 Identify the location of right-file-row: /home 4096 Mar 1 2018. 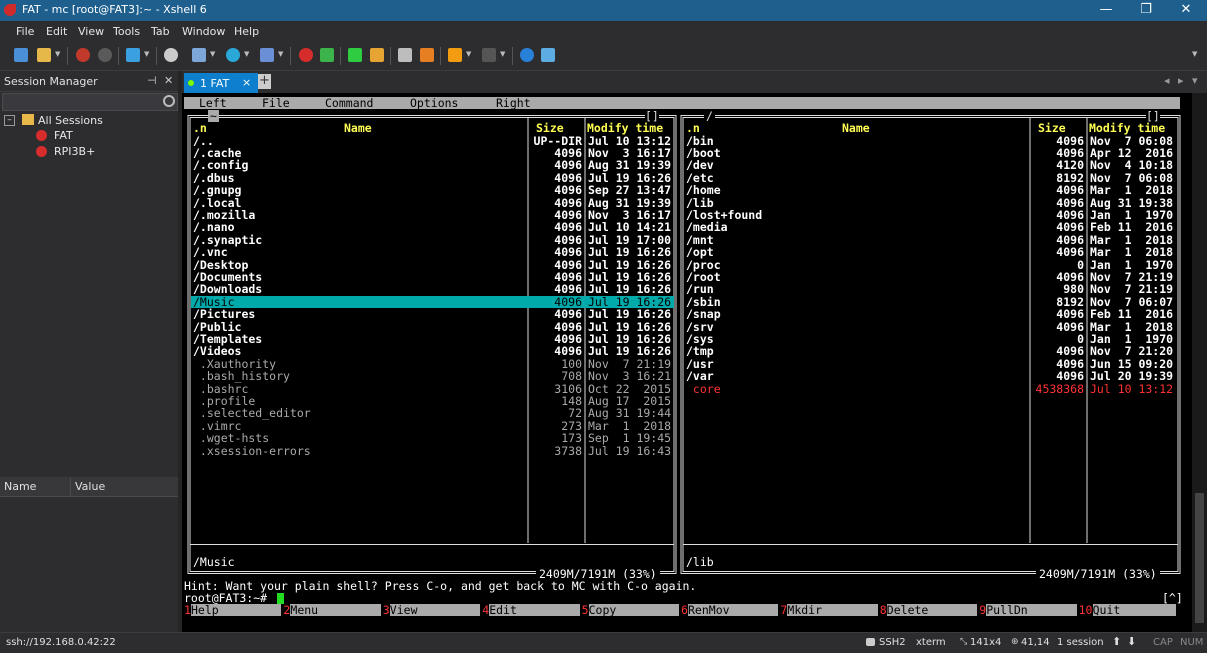
(678, 190).